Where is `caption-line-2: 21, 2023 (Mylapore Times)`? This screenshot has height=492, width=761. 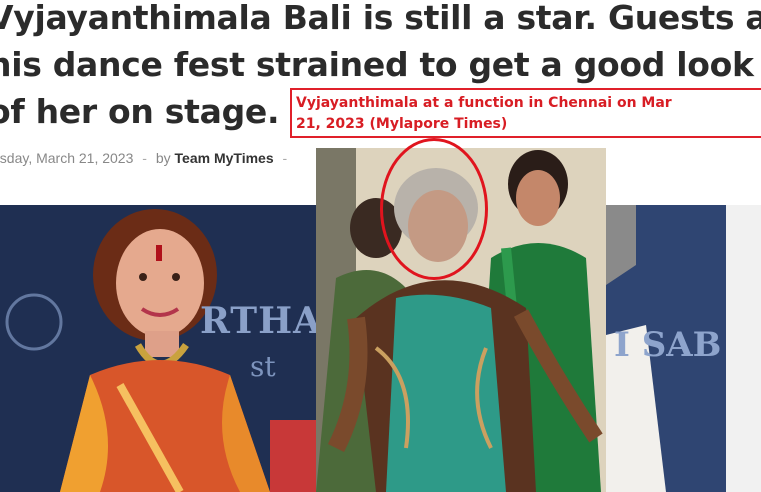 caption-line-2: 21, 2023 (Mylapore Times) is located at coordinates (402, 124).